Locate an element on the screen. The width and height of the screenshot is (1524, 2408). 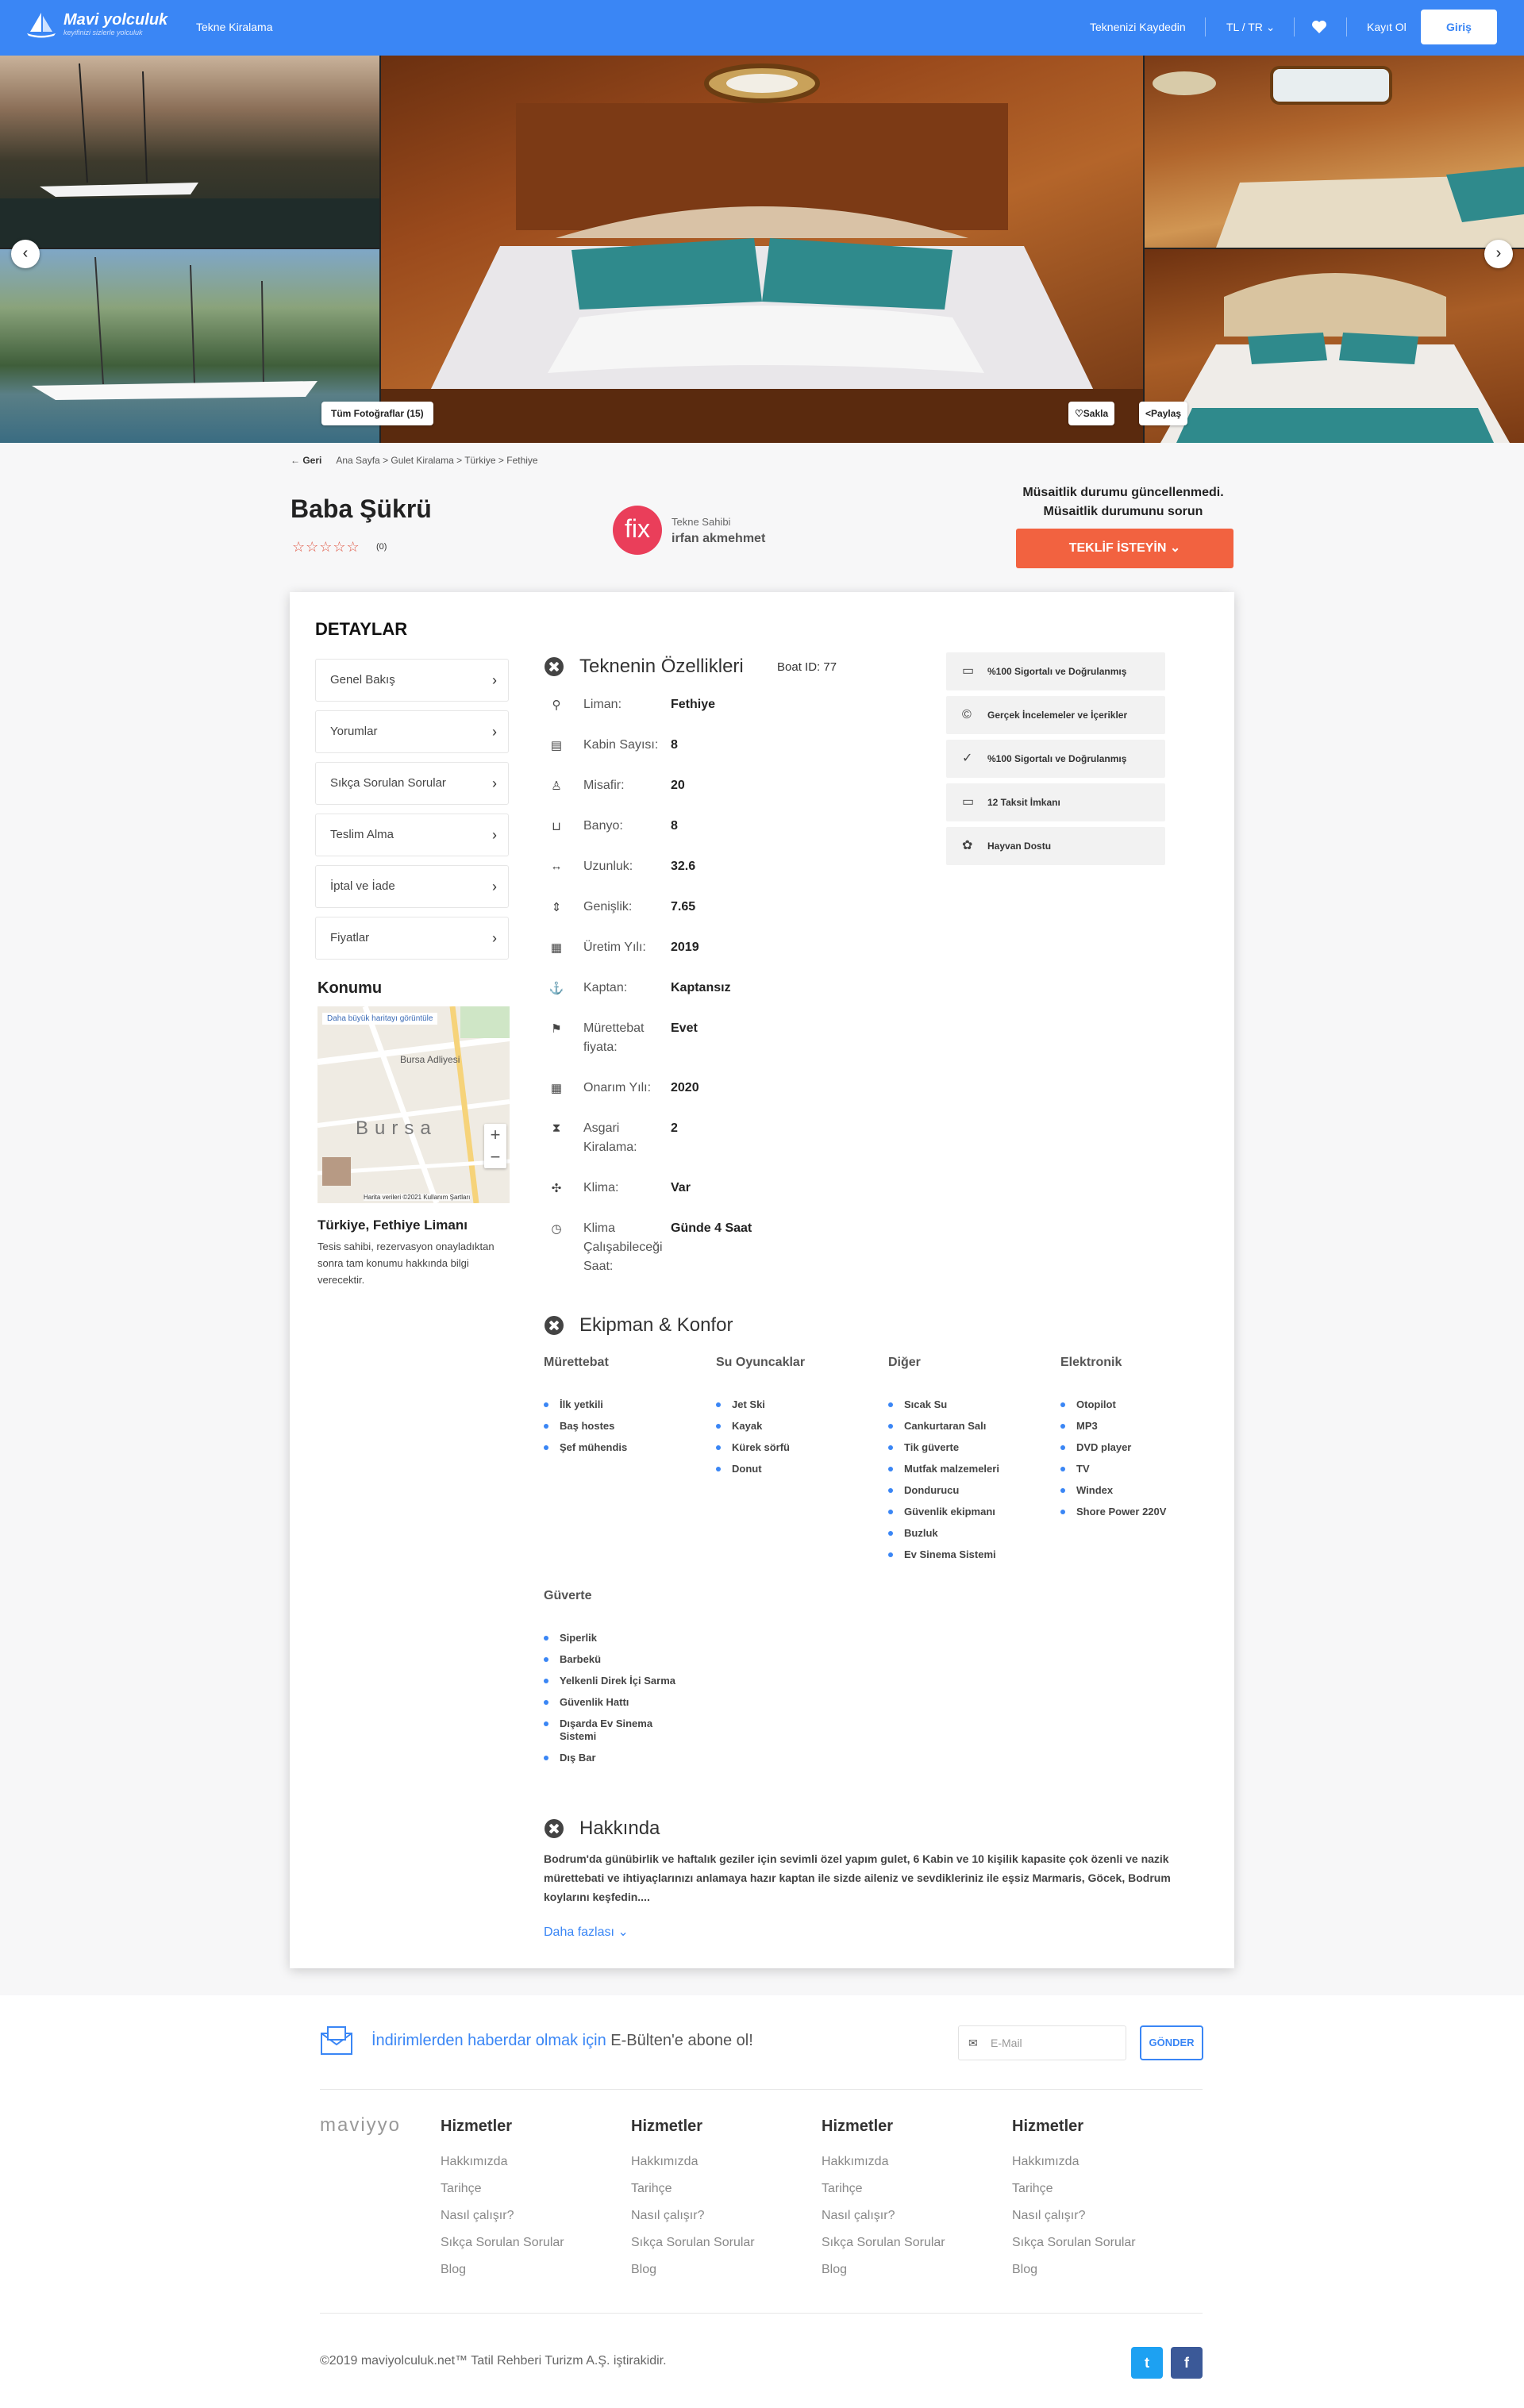
gallery-photo-cabin-main is located at coordinates (762, 249).